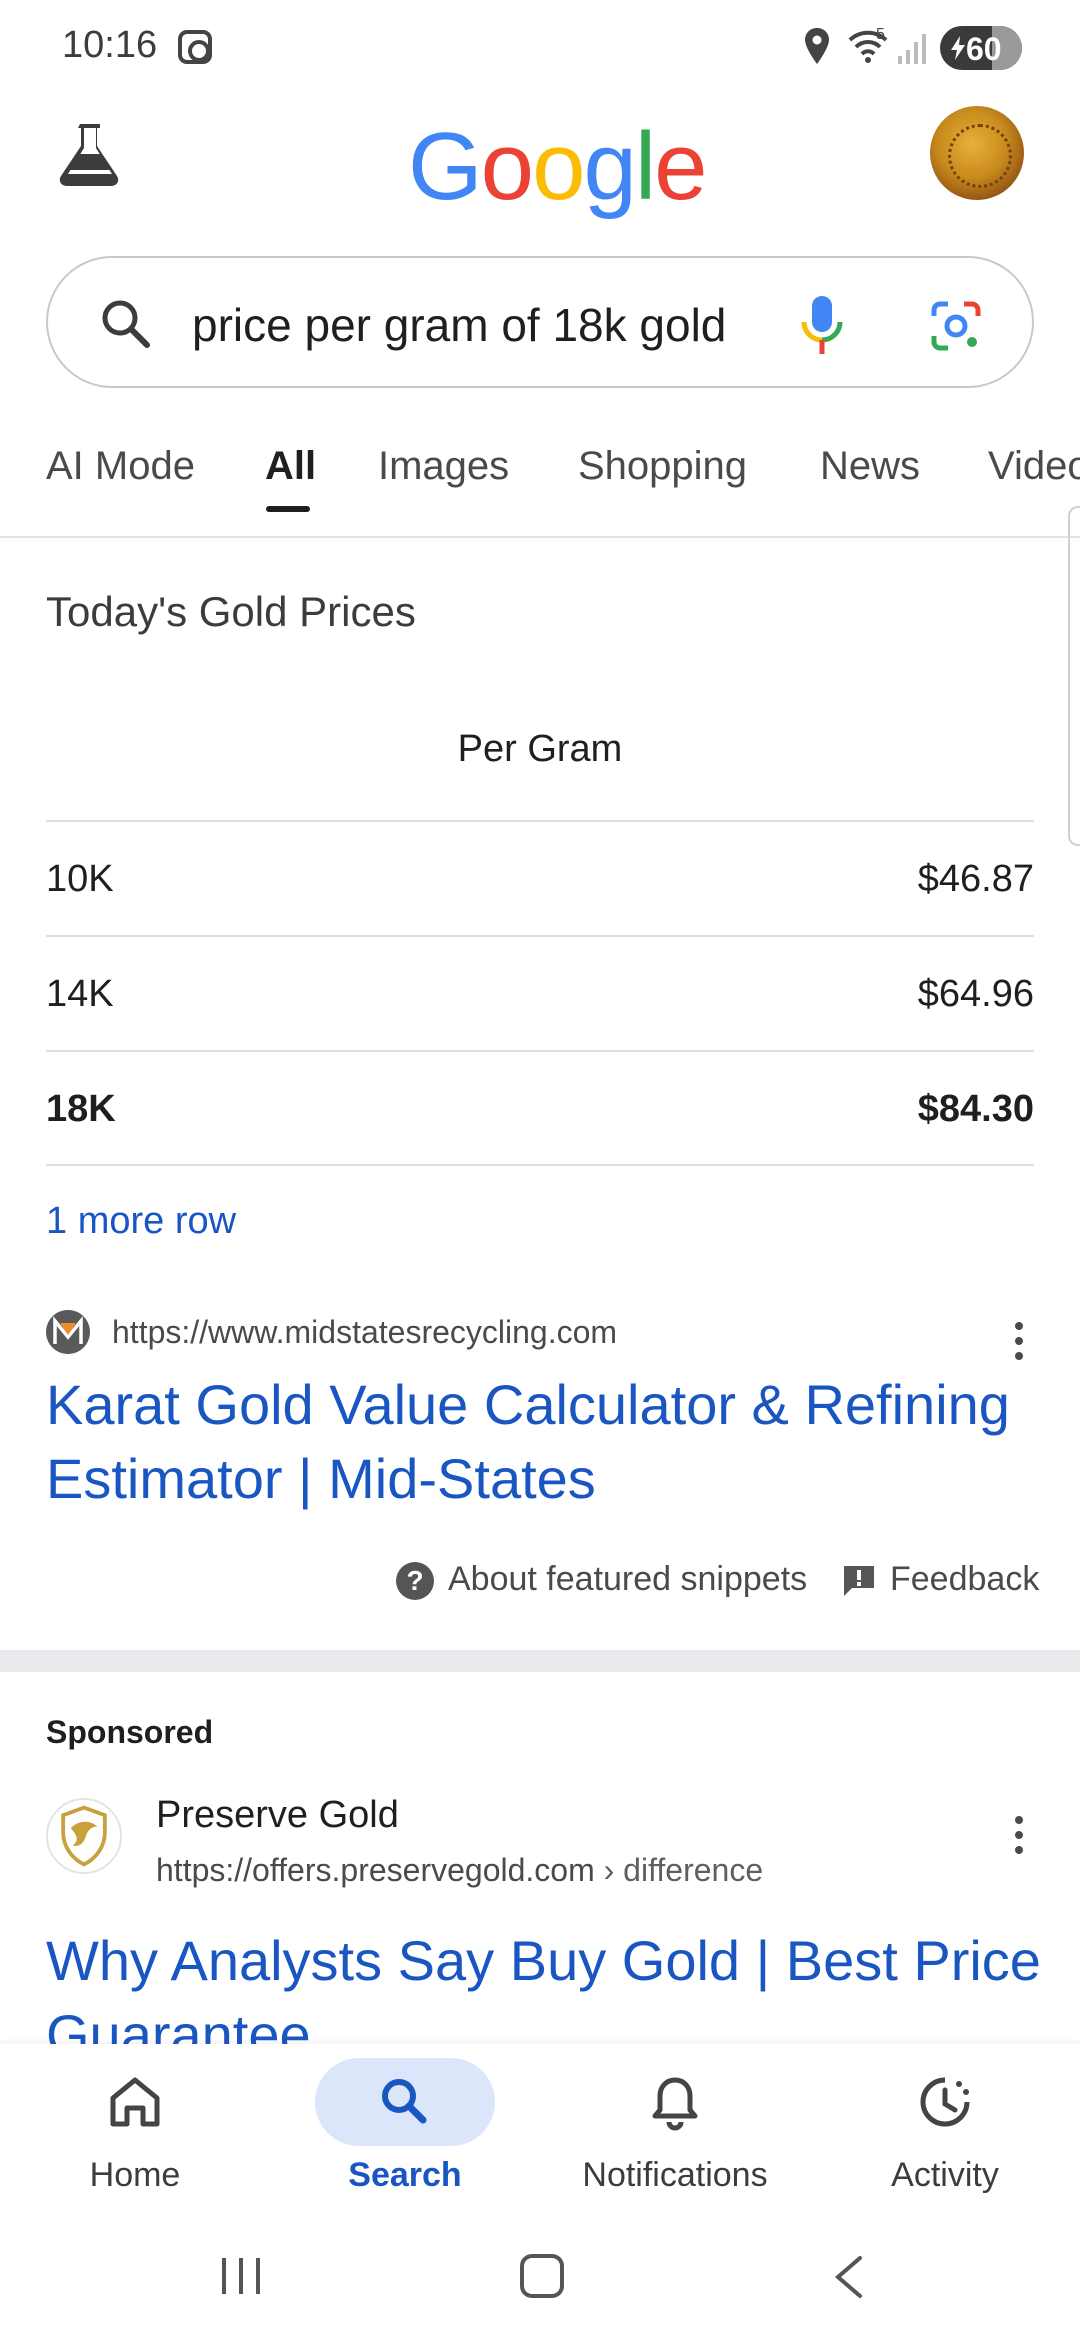 The image size is (1080, 2340). What do you see at coordinates (540, 48) in the screenshot?
I see `status-bar: 10:16 5 60` at bounding box center [540, 48].